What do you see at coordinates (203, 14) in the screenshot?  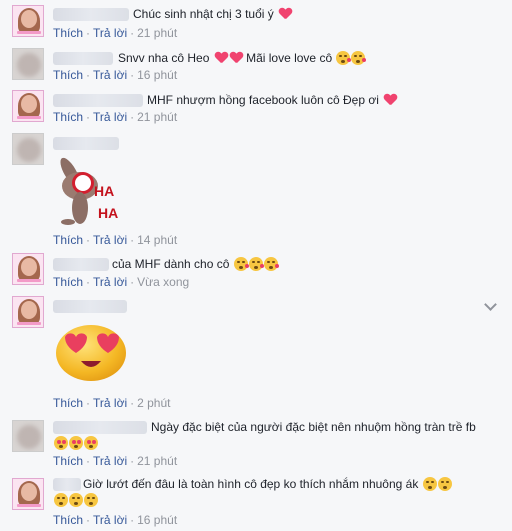 I see `comment-text: Chúc sinh nhật chị 3 tuổi ý` at bounding box center [203, 14].